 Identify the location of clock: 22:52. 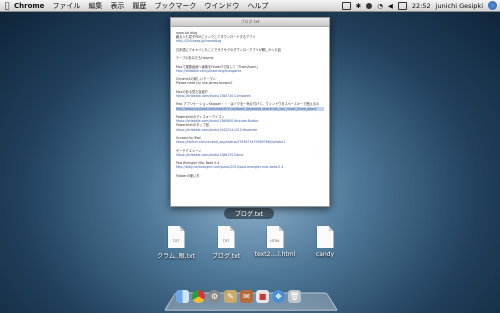
(421, 6).